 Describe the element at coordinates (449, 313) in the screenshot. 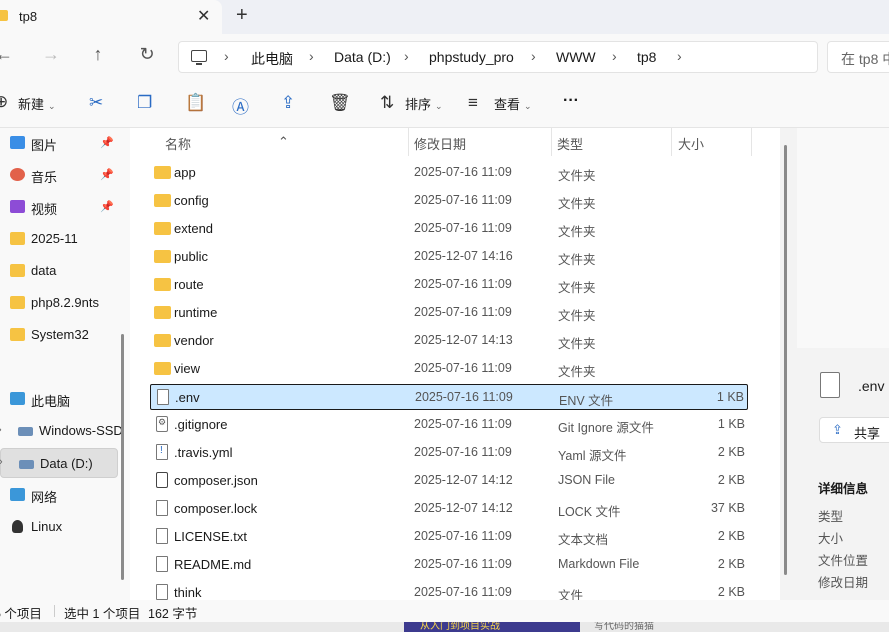

I see `file-row: runtime 2025-07-16 11:09 文件夹` at that location.